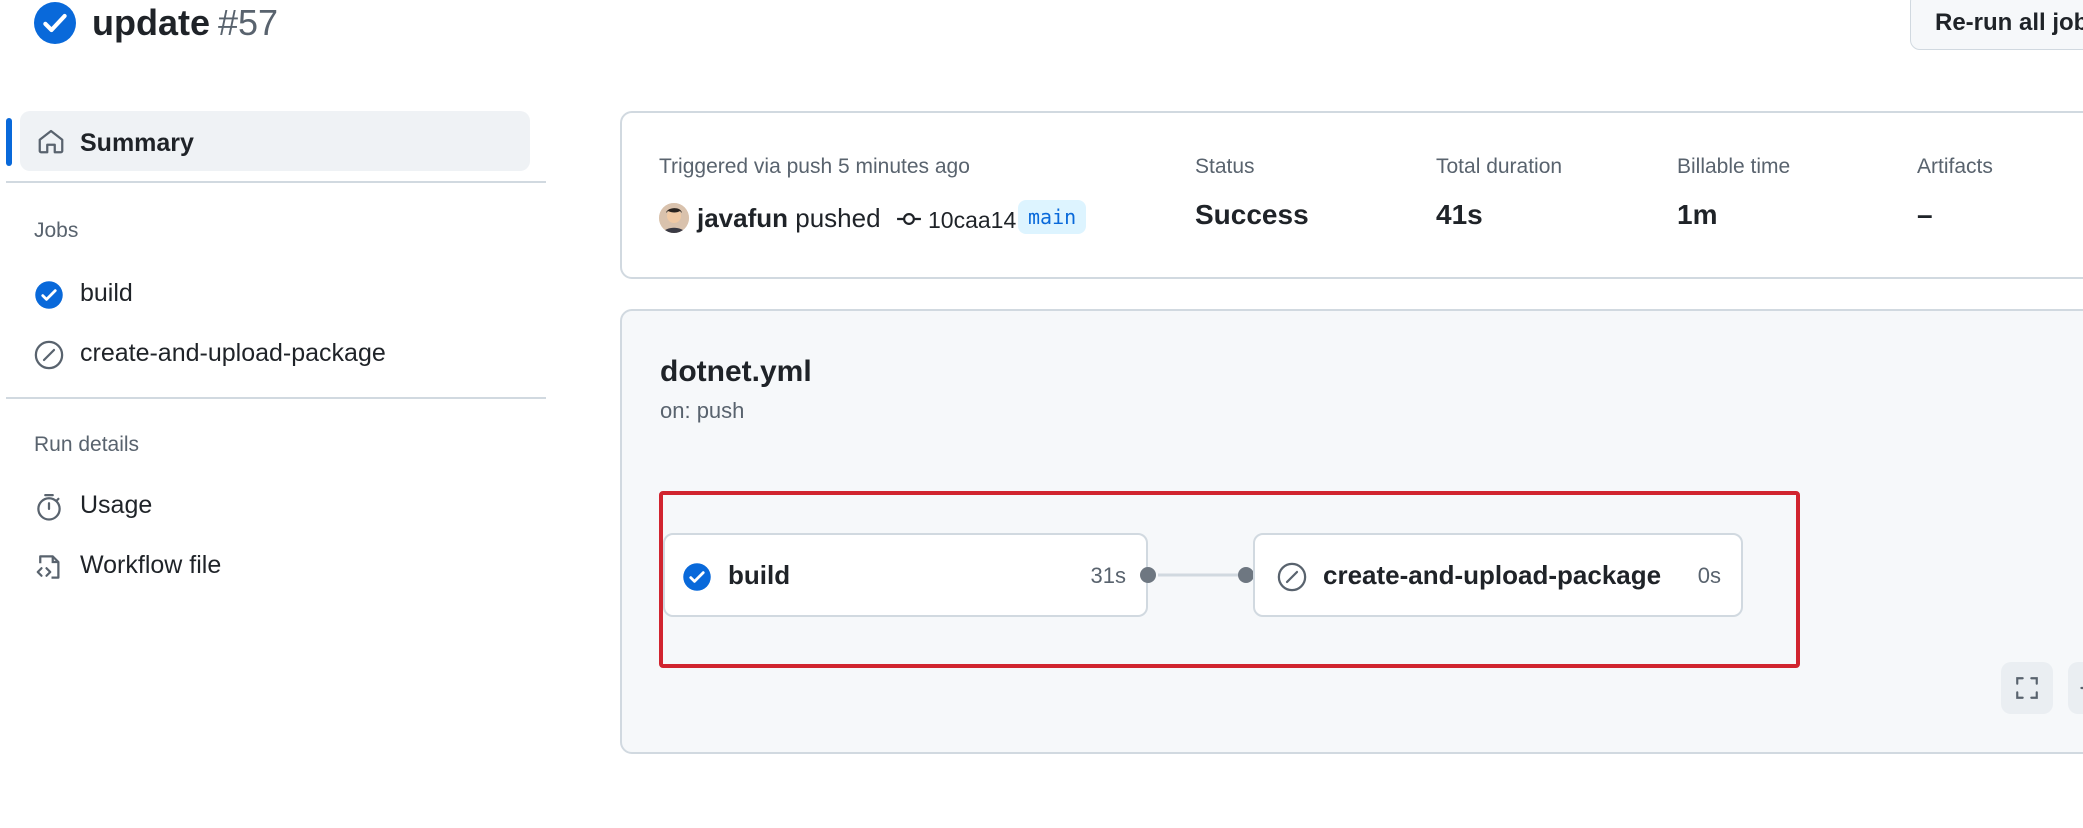 Image resolution: width=2083 pixels, height=828 pixels. Describe the element at coordinates (972, 220) in the screenshot. I see `commit-sha-link: 10caa14` at that location.